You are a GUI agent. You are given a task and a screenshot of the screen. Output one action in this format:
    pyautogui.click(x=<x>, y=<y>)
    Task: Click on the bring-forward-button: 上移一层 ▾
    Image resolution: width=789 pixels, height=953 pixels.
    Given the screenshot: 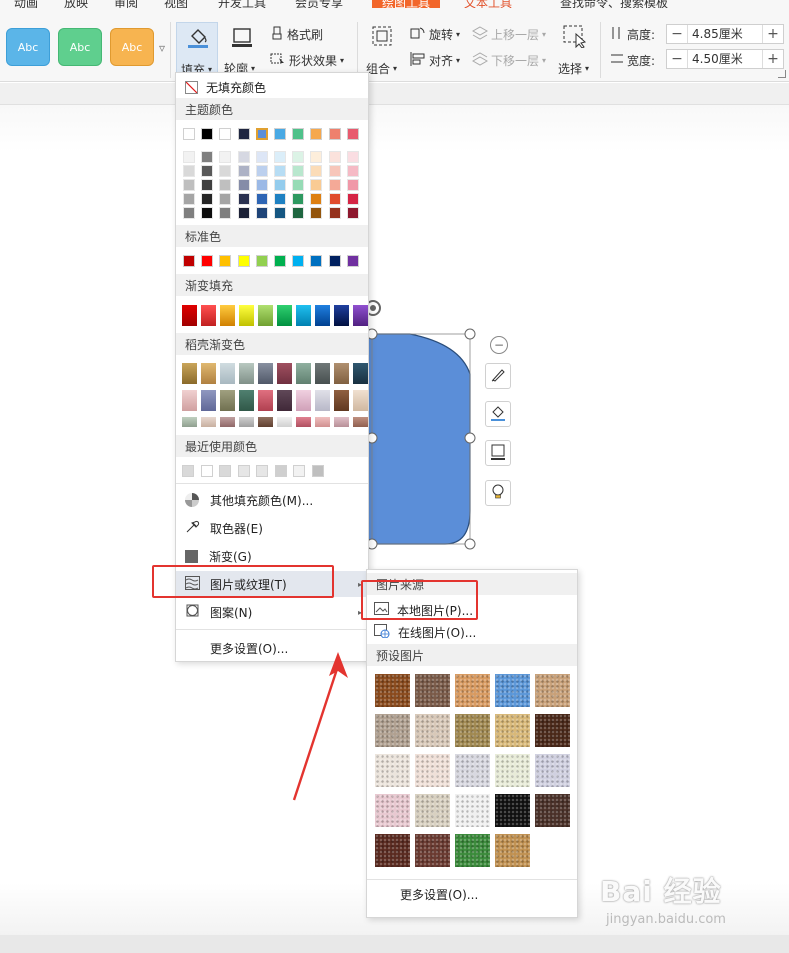 What is the action you would take?
    pyautogui.click(x=508, y=34)
    